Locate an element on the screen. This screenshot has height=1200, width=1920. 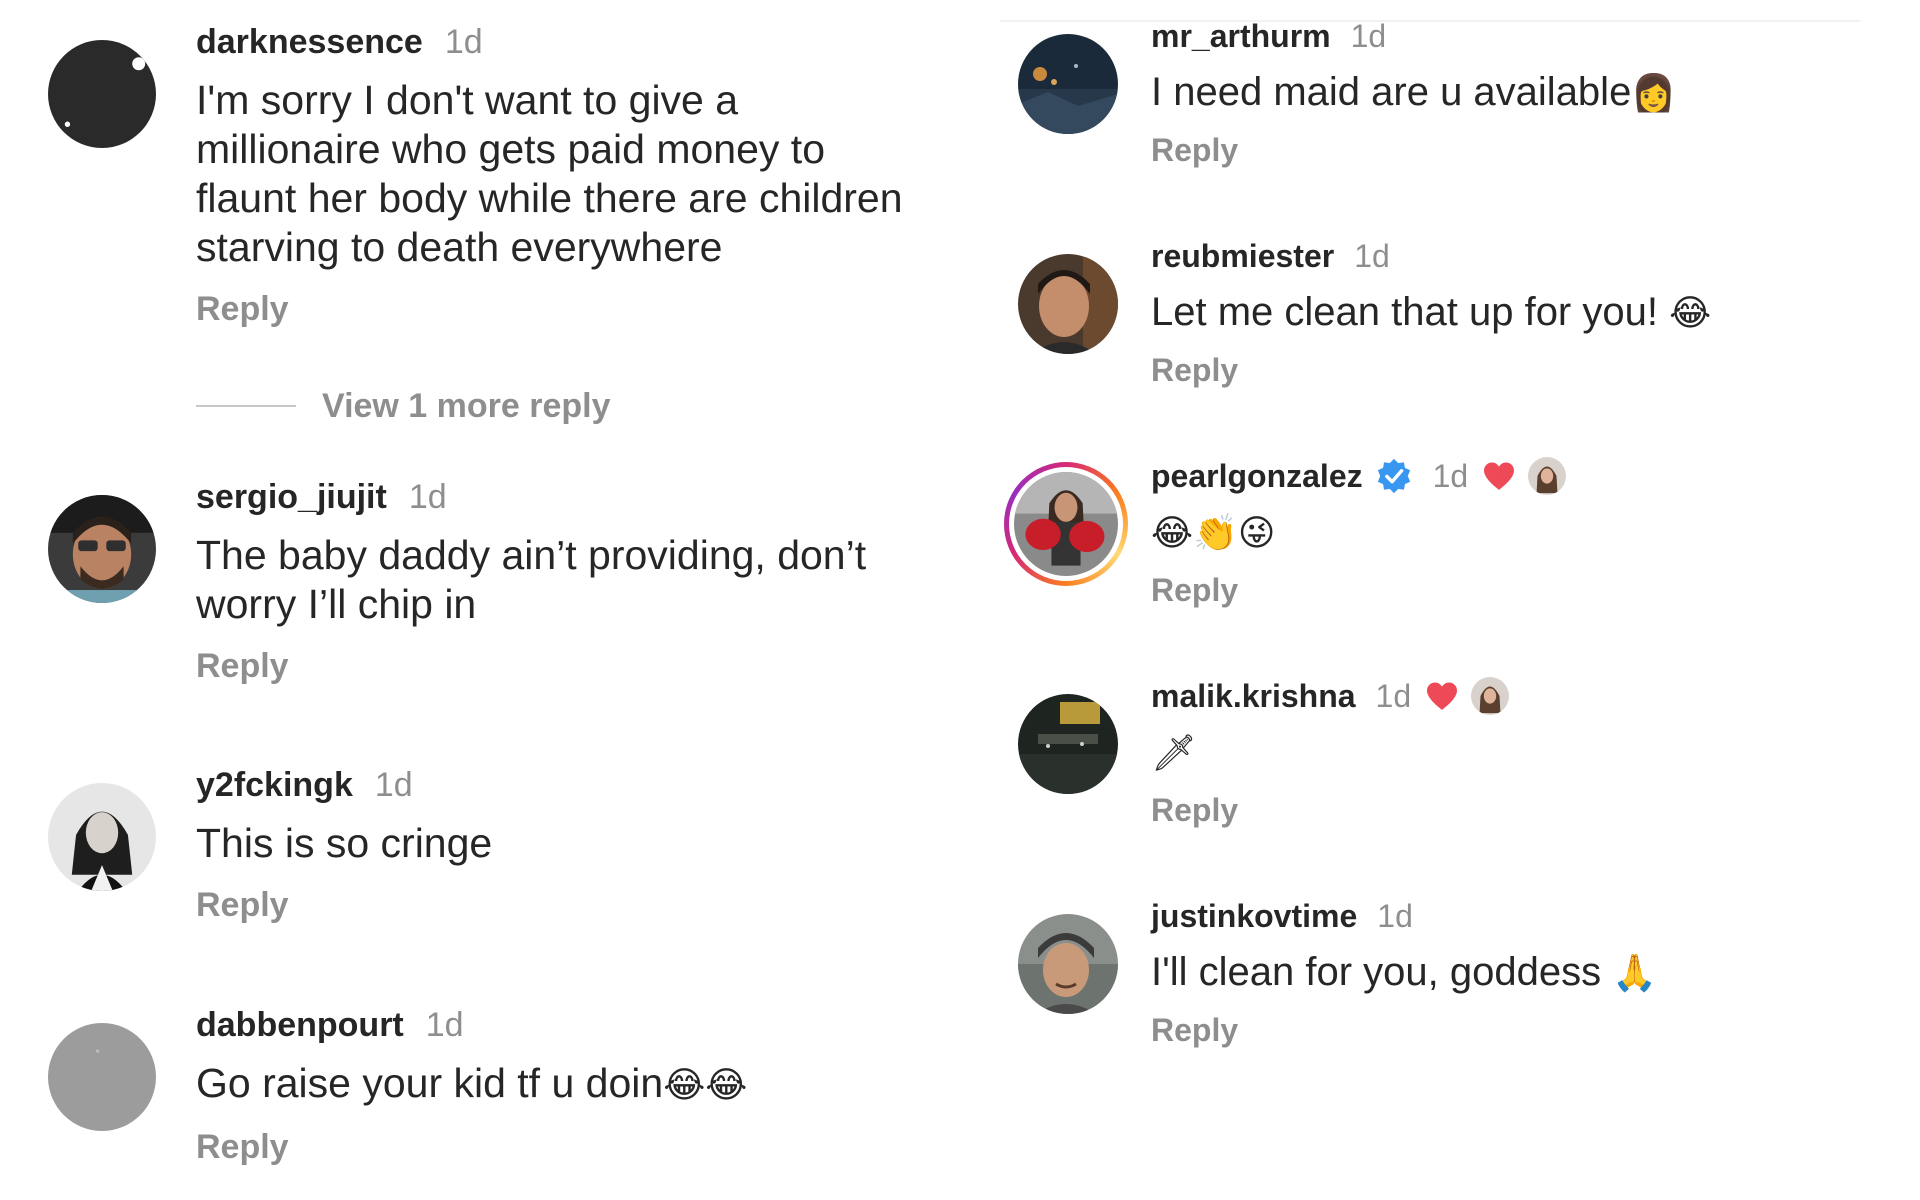
comment-text: Go raise your kid tf u doin is located at coordinates (430, 1083).